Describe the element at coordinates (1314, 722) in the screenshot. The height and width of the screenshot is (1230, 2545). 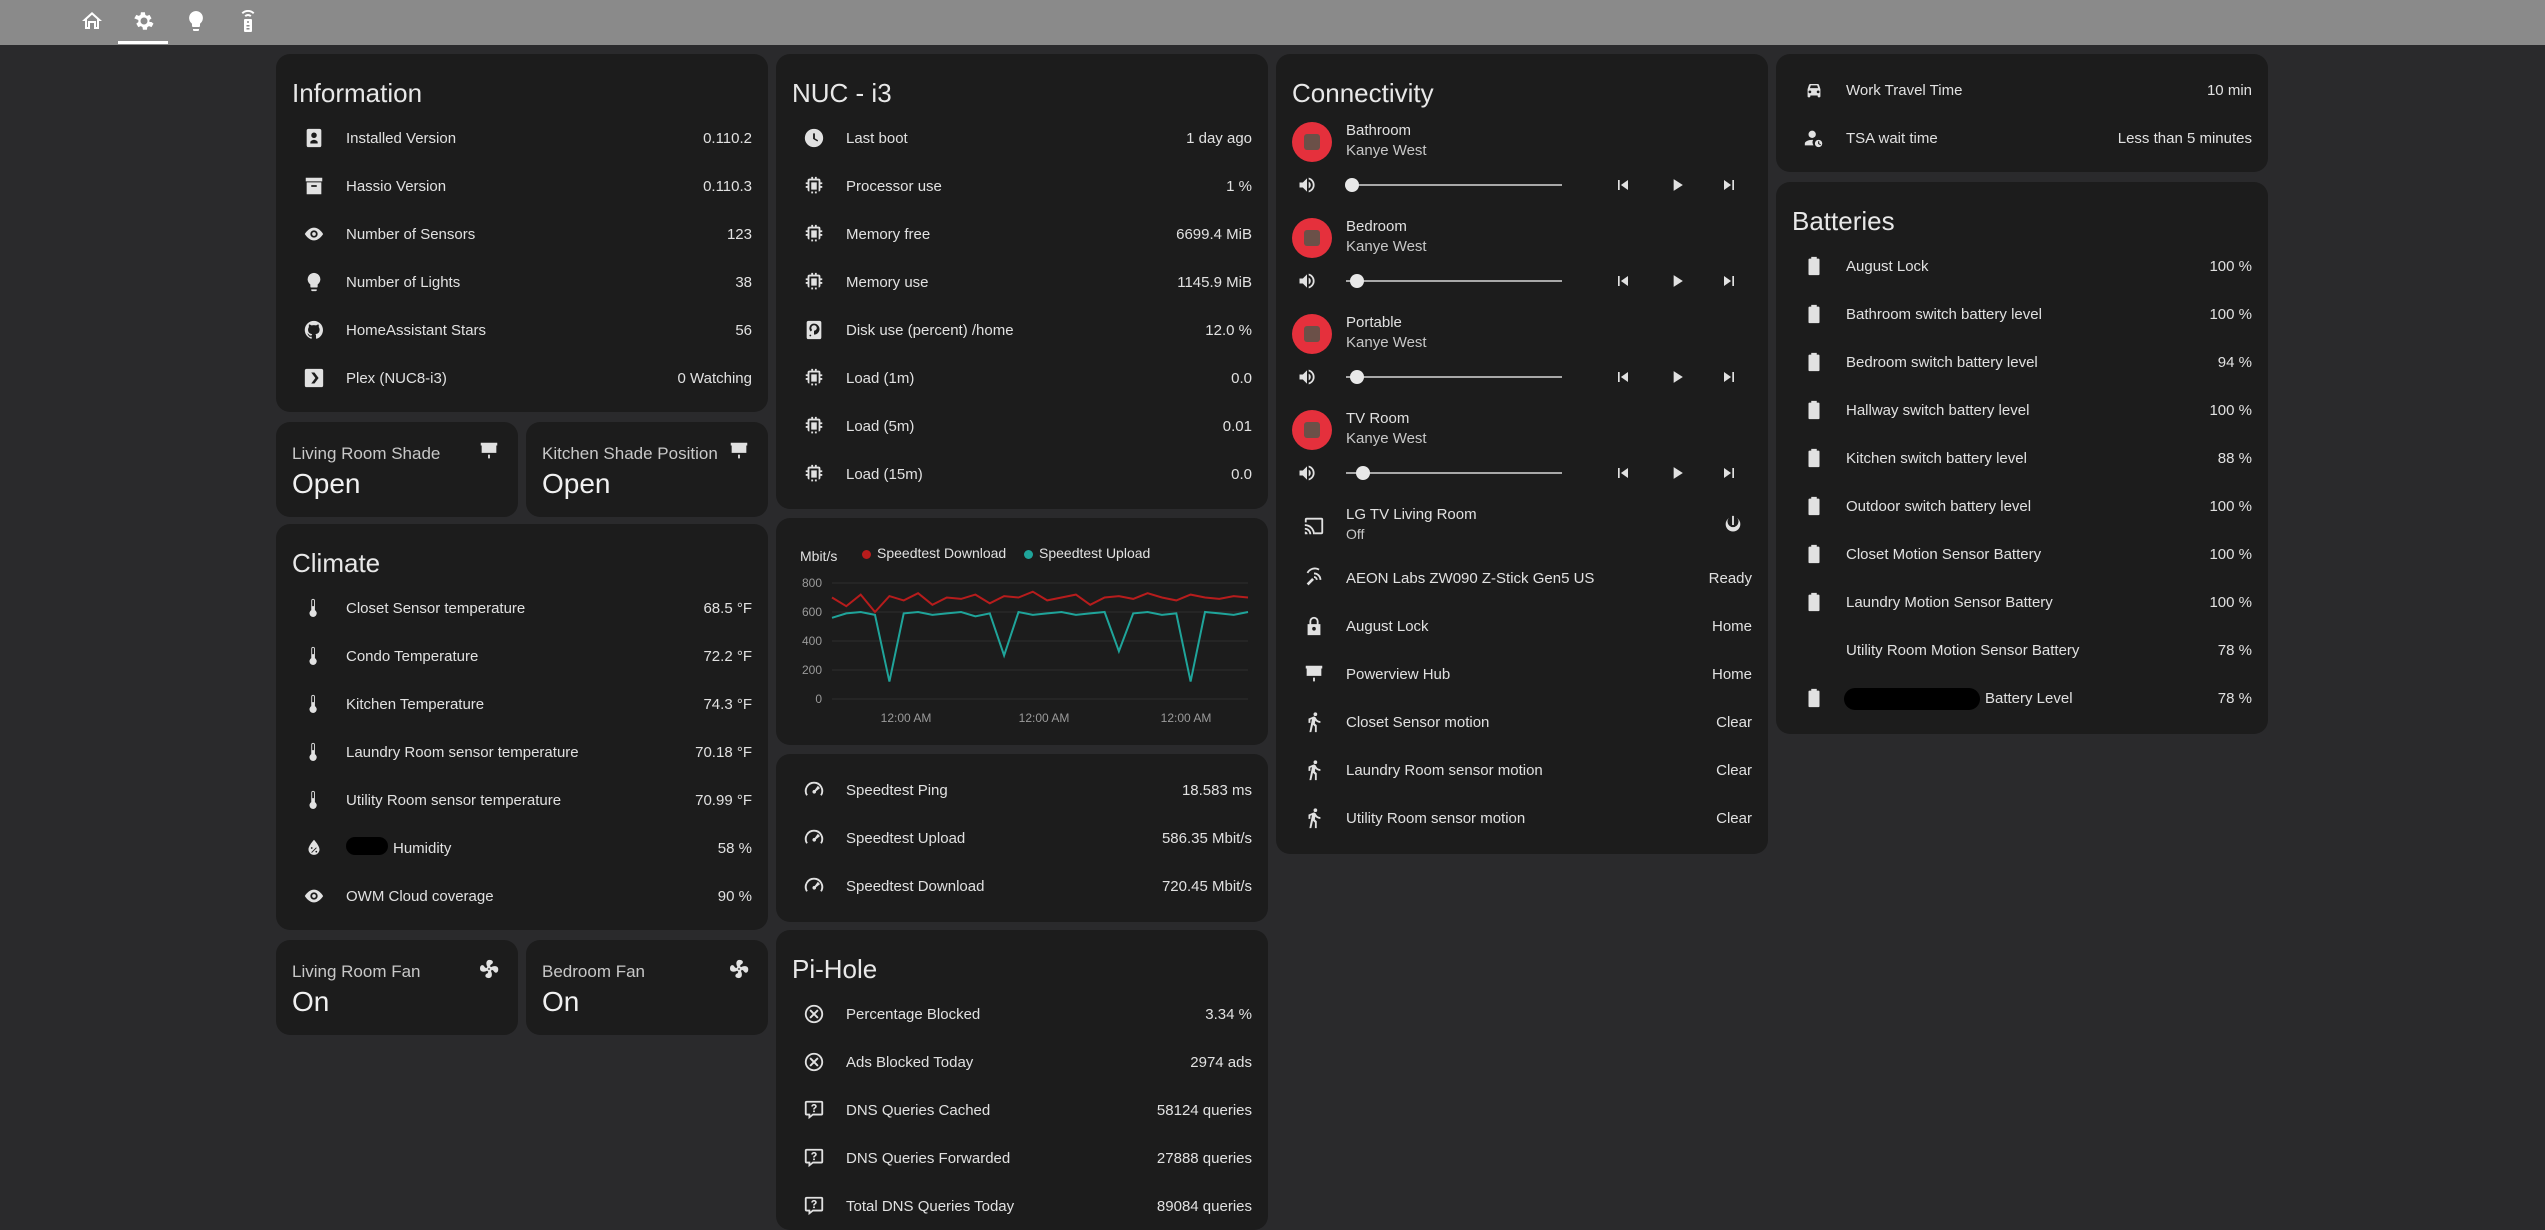
I see `walk-icon` at that location.